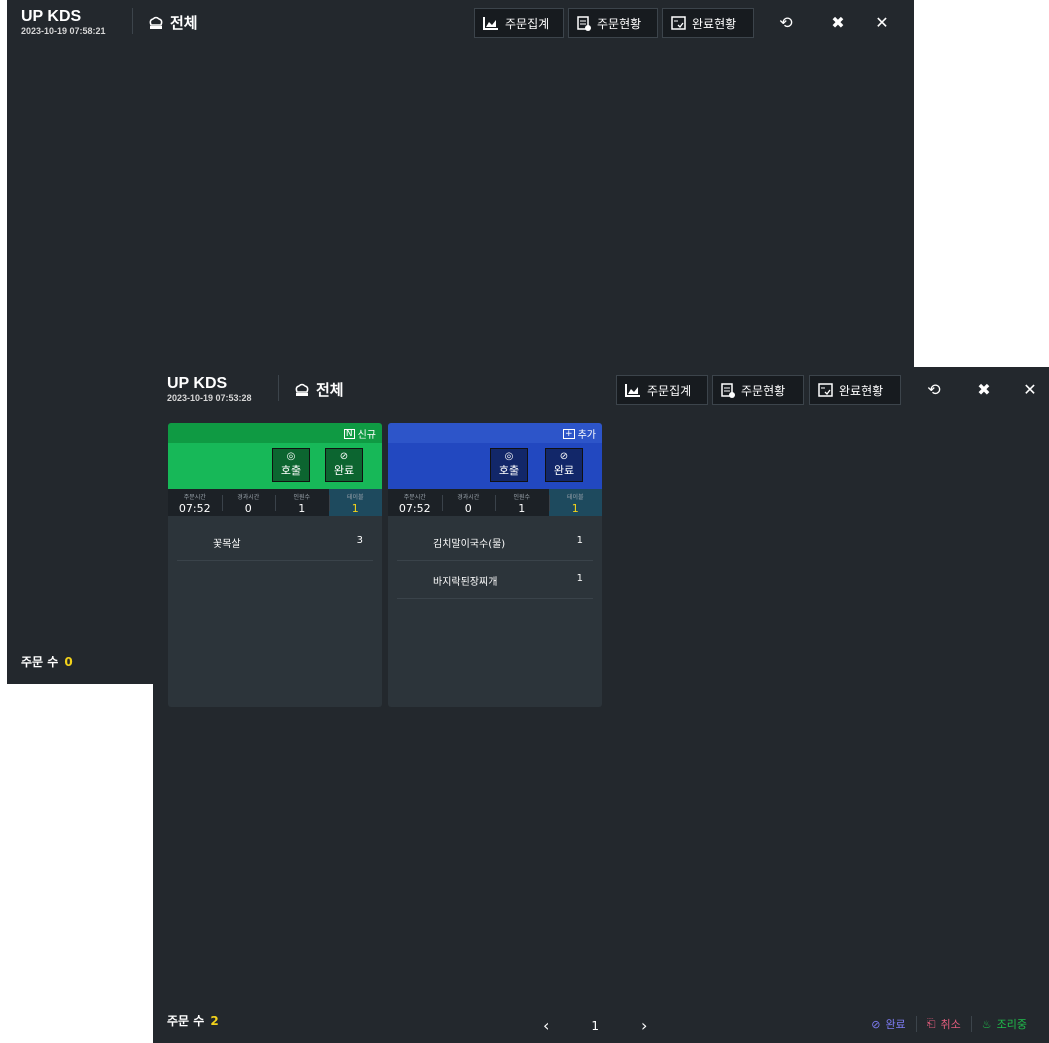 This screenshot has width=1049, height=1043. Describe the element at coordinates (586, 435) in the screenshot. I see `order-tag-label: 추가` at that location.